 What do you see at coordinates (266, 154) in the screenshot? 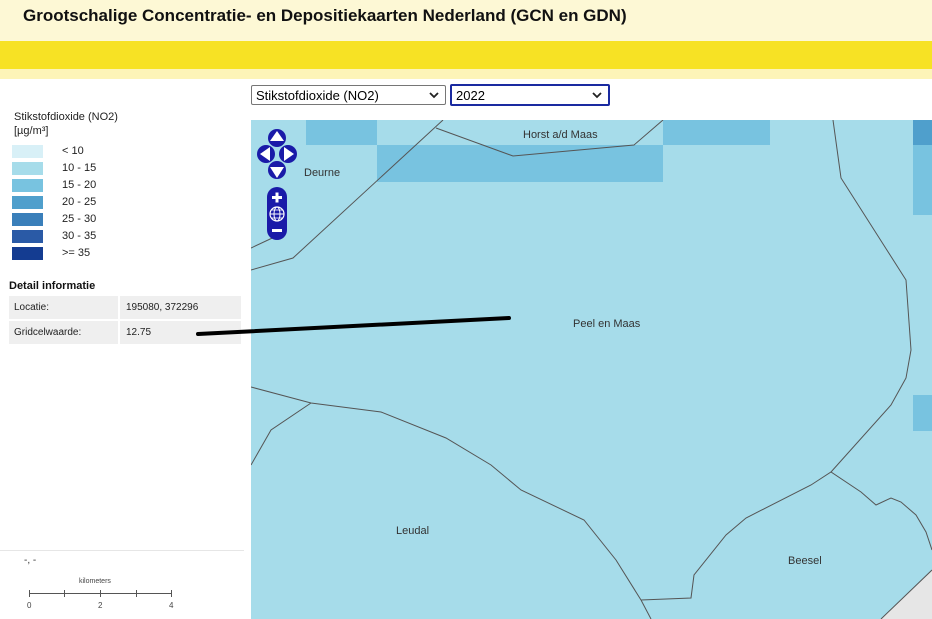
I see `pan-left-icon` at bounding box center [266, 154].